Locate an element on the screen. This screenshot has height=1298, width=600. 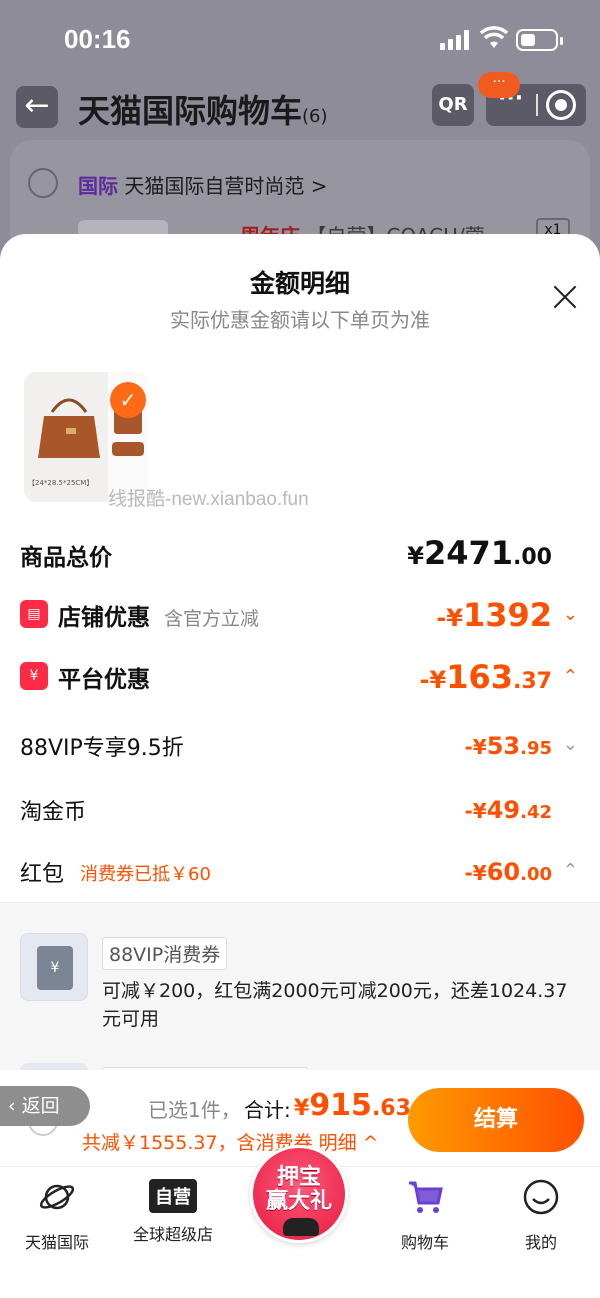
thumb-caption: 【24*28.5*25CM】 is located at coordinates (61, 483).